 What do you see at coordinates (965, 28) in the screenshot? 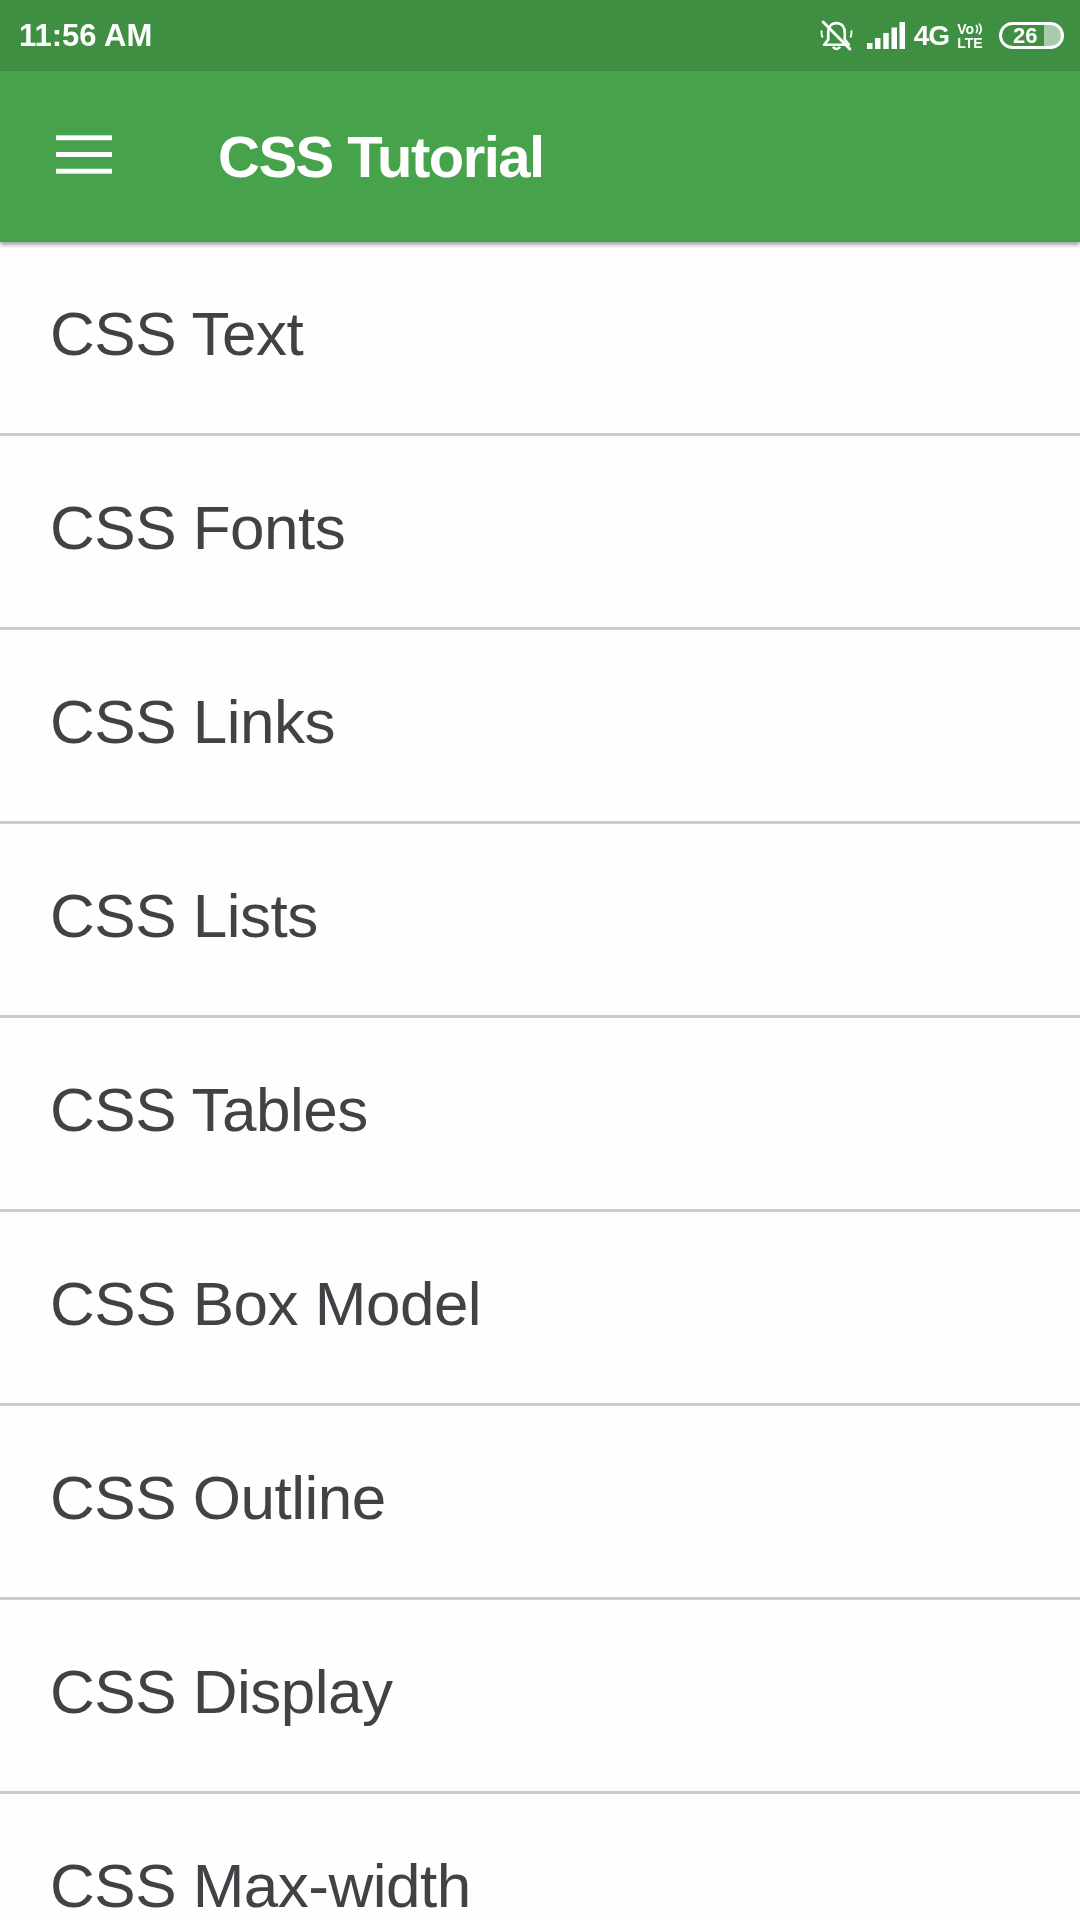
I see `volte-text: Vo` at bounding box center [965, 28].